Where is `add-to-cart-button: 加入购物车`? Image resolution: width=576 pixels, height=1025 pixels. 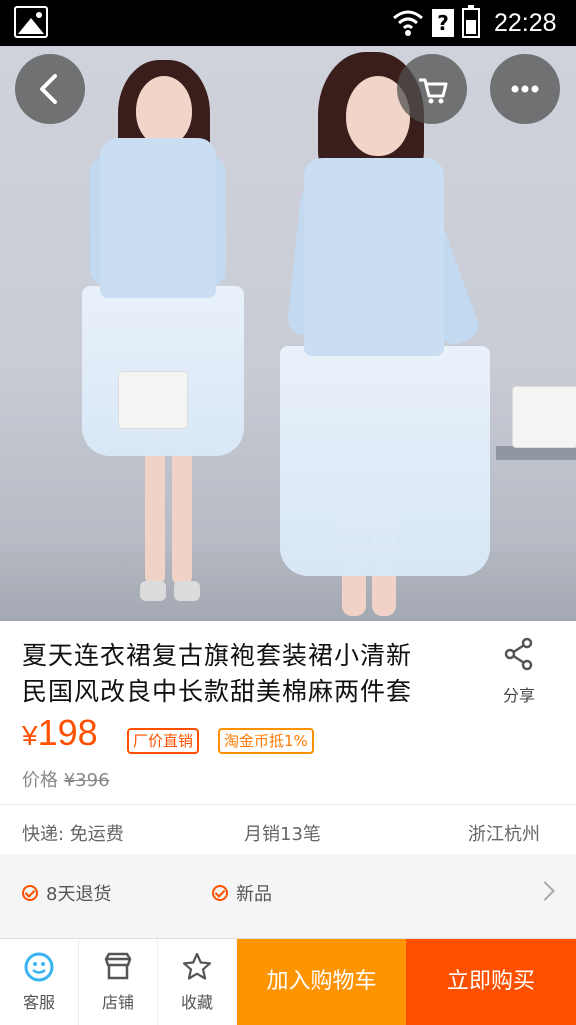
add-to-cart-button: 加入购物车 is located at coordinates (321, 982).